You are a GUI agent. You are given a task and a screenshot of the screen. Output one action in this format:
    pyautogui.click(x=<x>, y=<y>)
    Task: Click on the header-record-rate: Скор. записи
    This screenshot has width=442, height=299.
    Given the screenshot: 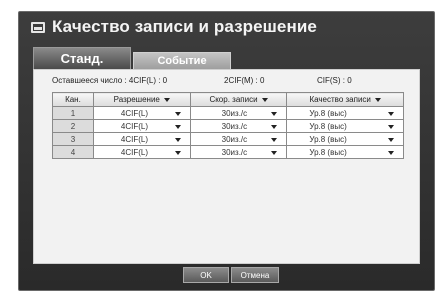 What is the action you would take?
    pyautogui.click(x=238, y=99)
    